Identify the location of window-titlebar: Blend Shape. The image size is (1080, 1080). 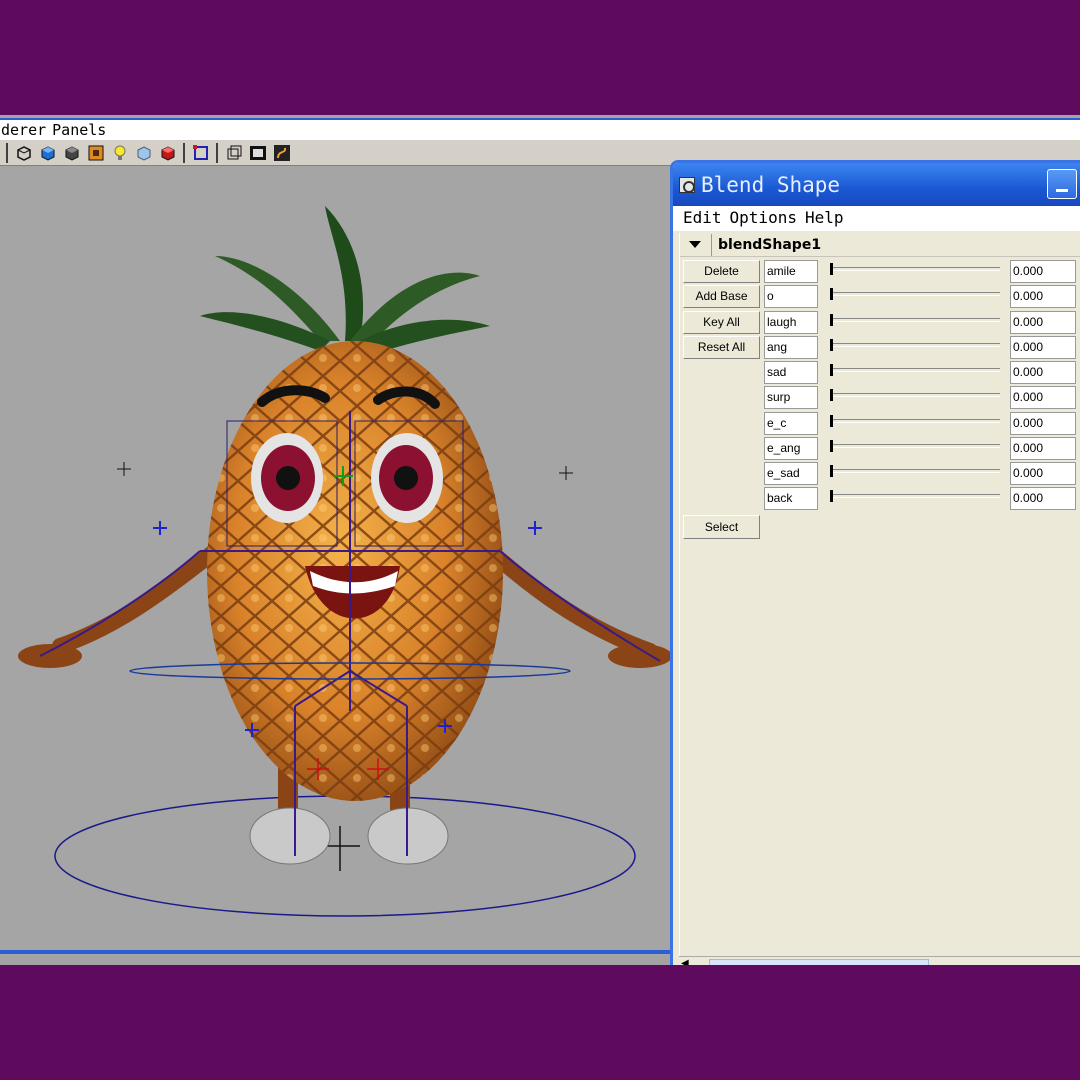
(876, 184).